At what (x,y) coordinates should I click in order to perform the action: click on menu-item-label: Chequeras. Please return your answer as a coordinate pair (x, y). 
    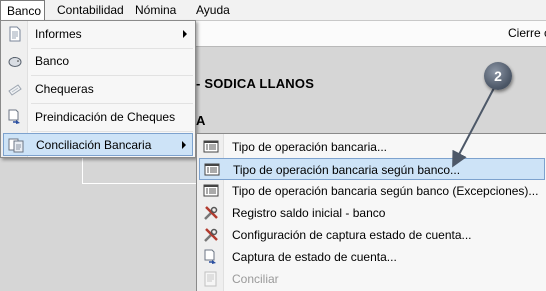
    Looking at the image, I should click on (64, 89).